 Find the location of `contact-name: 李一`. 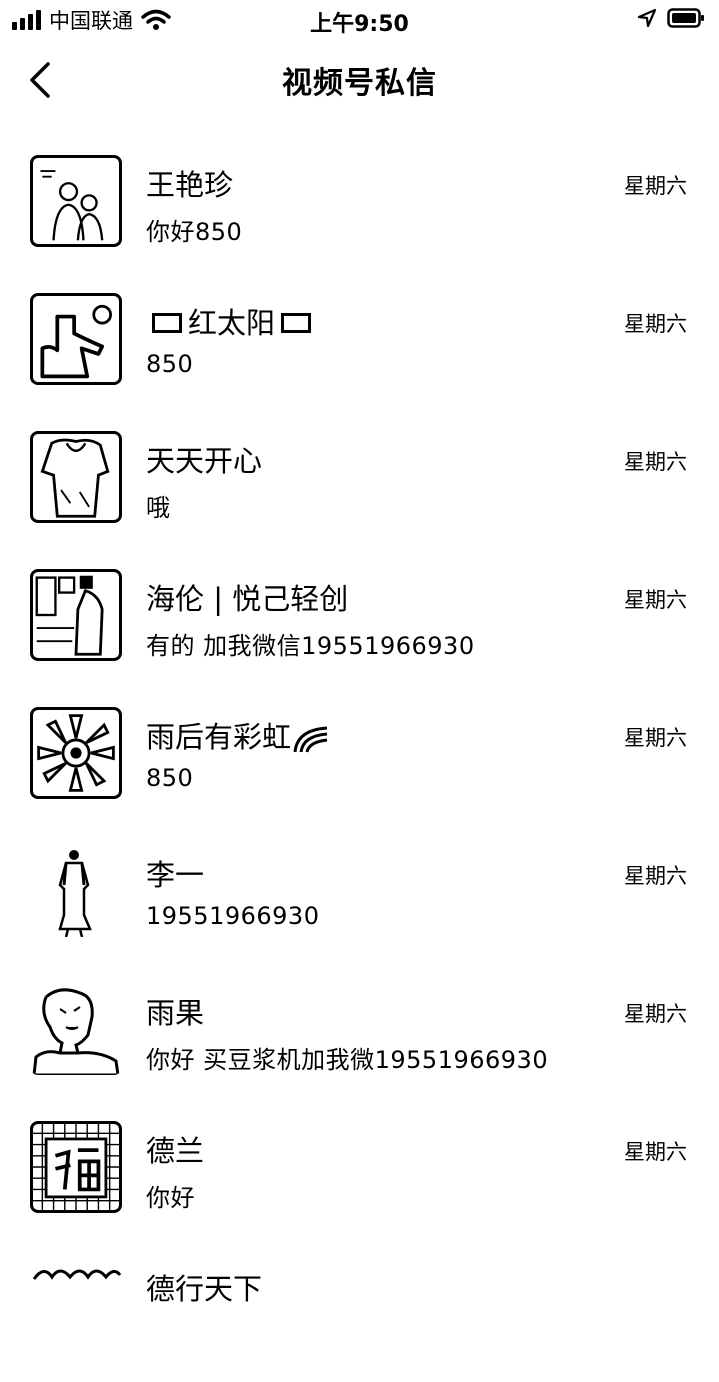

contact-name: 李一 is located at coordinates (175, 875).